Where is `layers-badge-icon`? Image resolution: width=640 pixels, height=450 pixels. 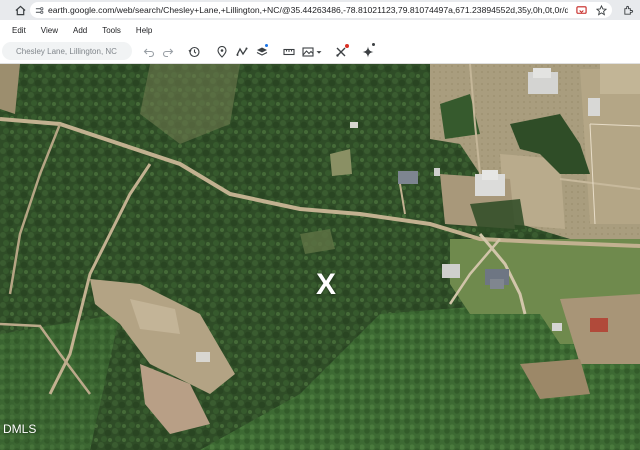 layers-badge-icon is located at coordinates (266, 45).